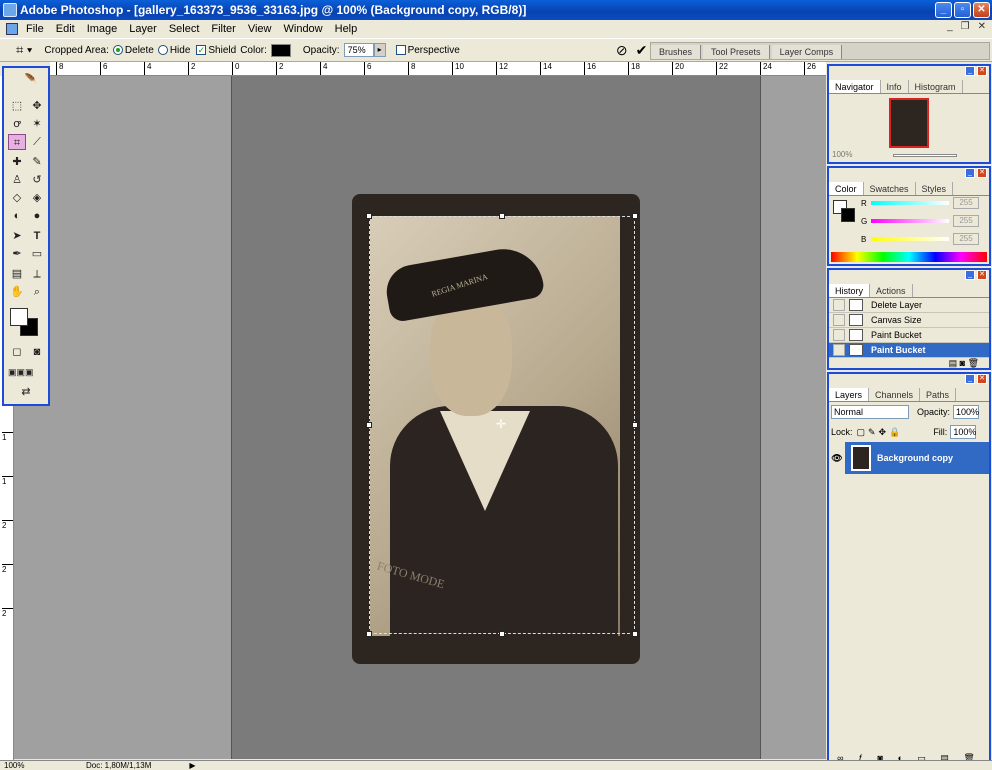 The height and width of the screenshot is (770, 992). I want to click on navigator-zoom-slider, so click(925, 155).